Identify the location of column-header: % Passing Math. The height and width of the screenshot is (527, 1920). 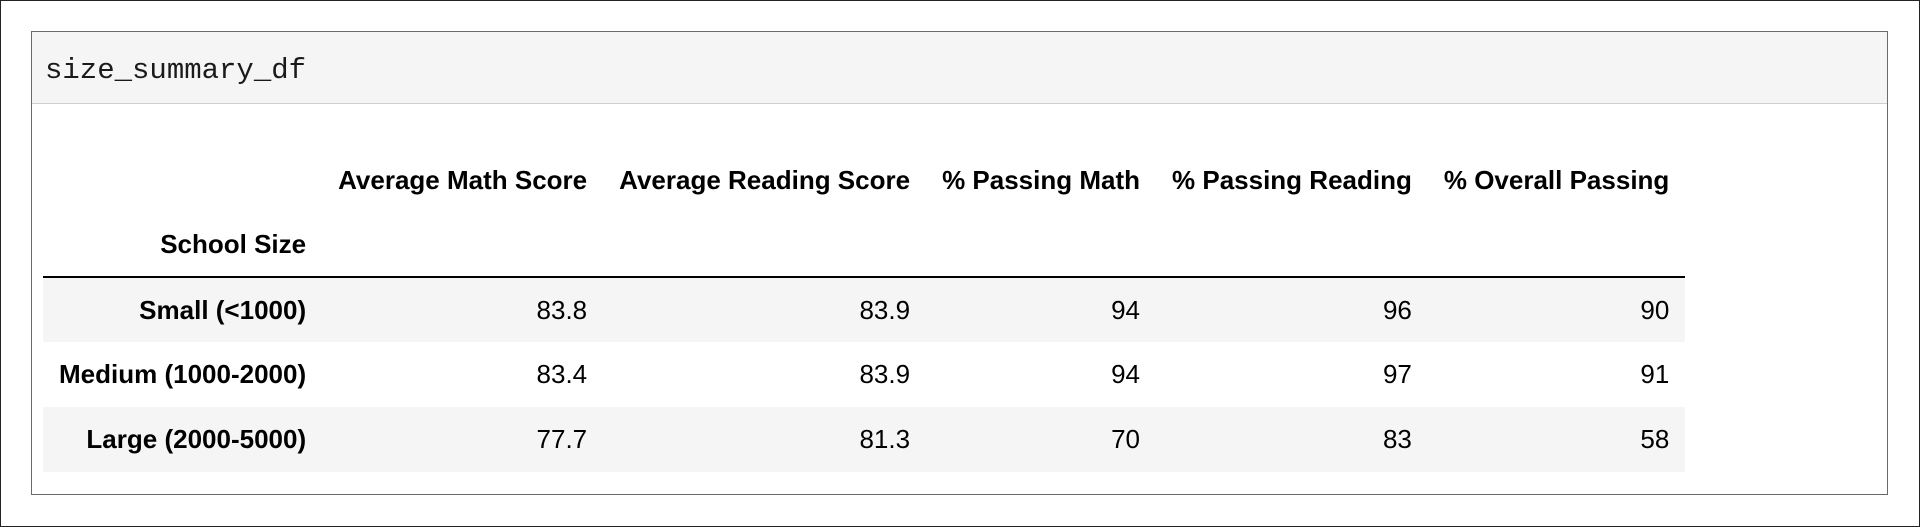
(1041, 179).